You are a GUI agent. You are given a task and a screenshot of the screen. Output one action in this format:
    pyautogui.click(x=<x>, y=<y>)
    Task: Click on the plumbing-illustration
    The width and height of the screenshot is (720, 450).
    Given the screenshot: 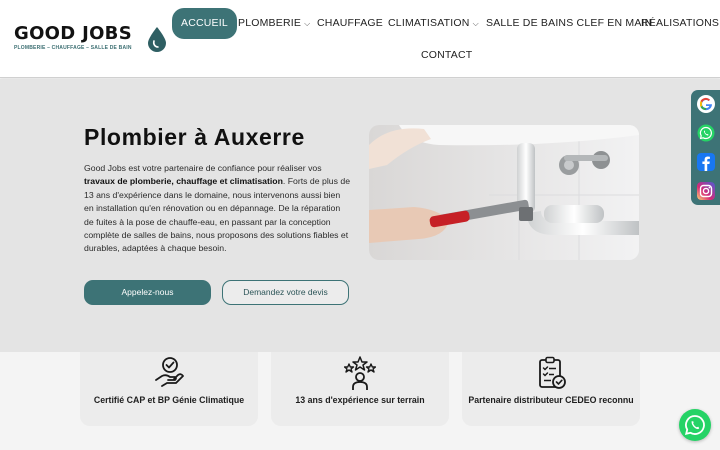 What is the action you would take?
    pyautogui.click(x=504, y=192)
    